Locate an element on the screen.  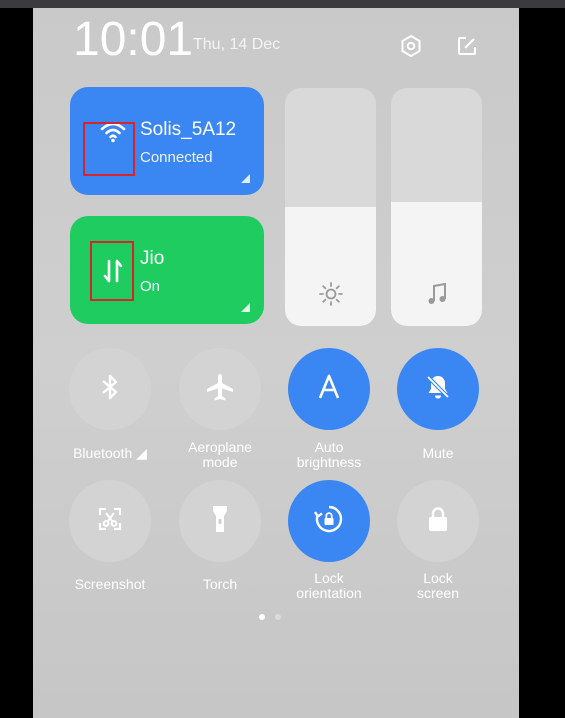
auto-brightness-label: Auto brightness is located at coordinates (329, 454).